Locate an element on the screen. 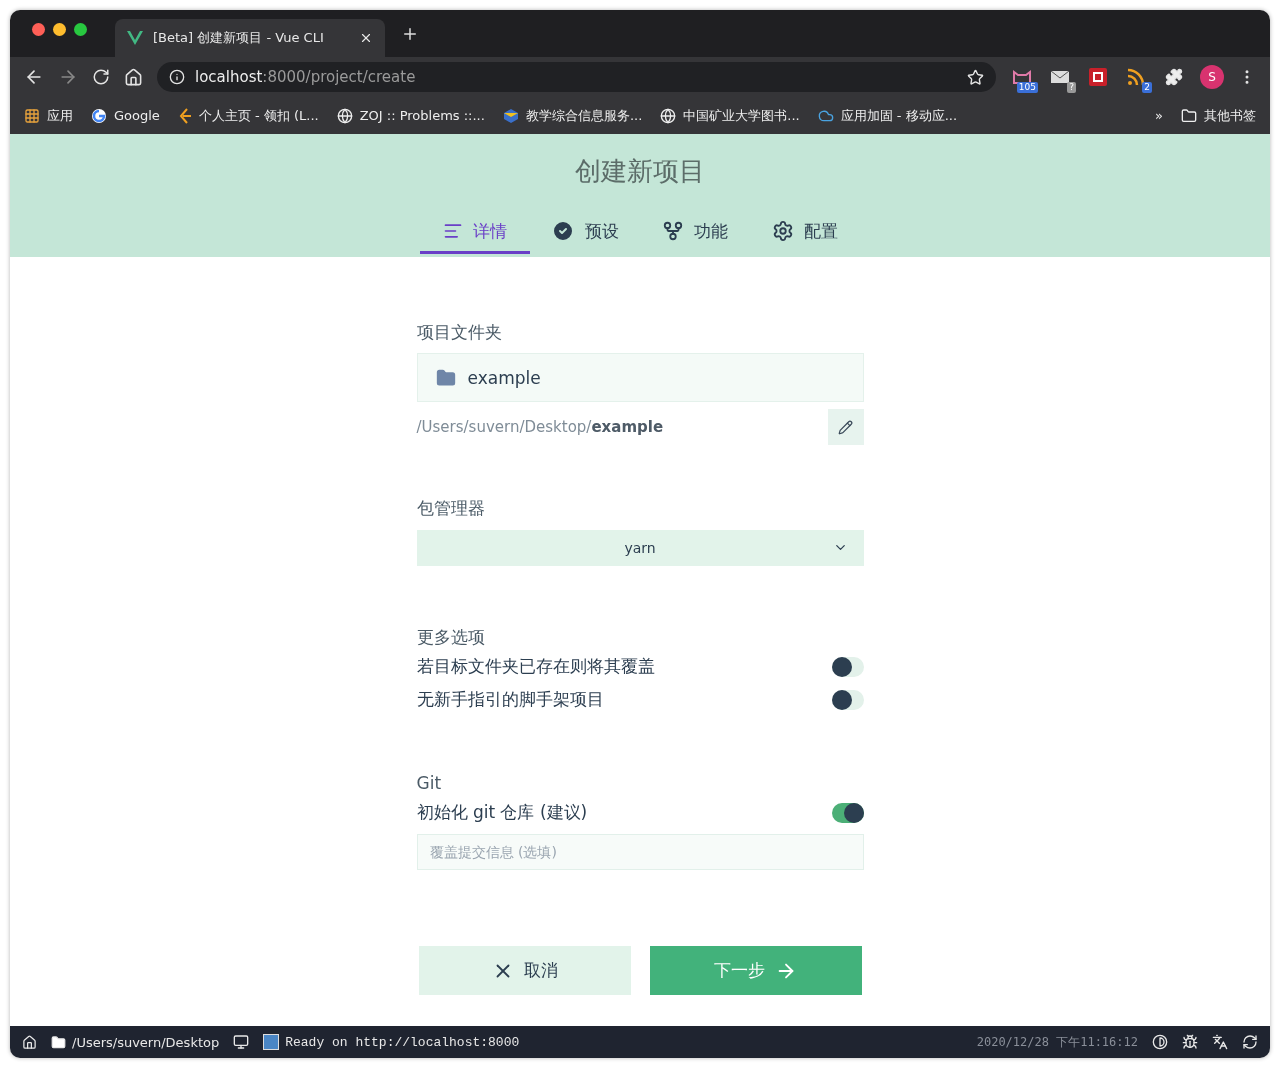  v-logo-icon is located at coordinates (135, 38).